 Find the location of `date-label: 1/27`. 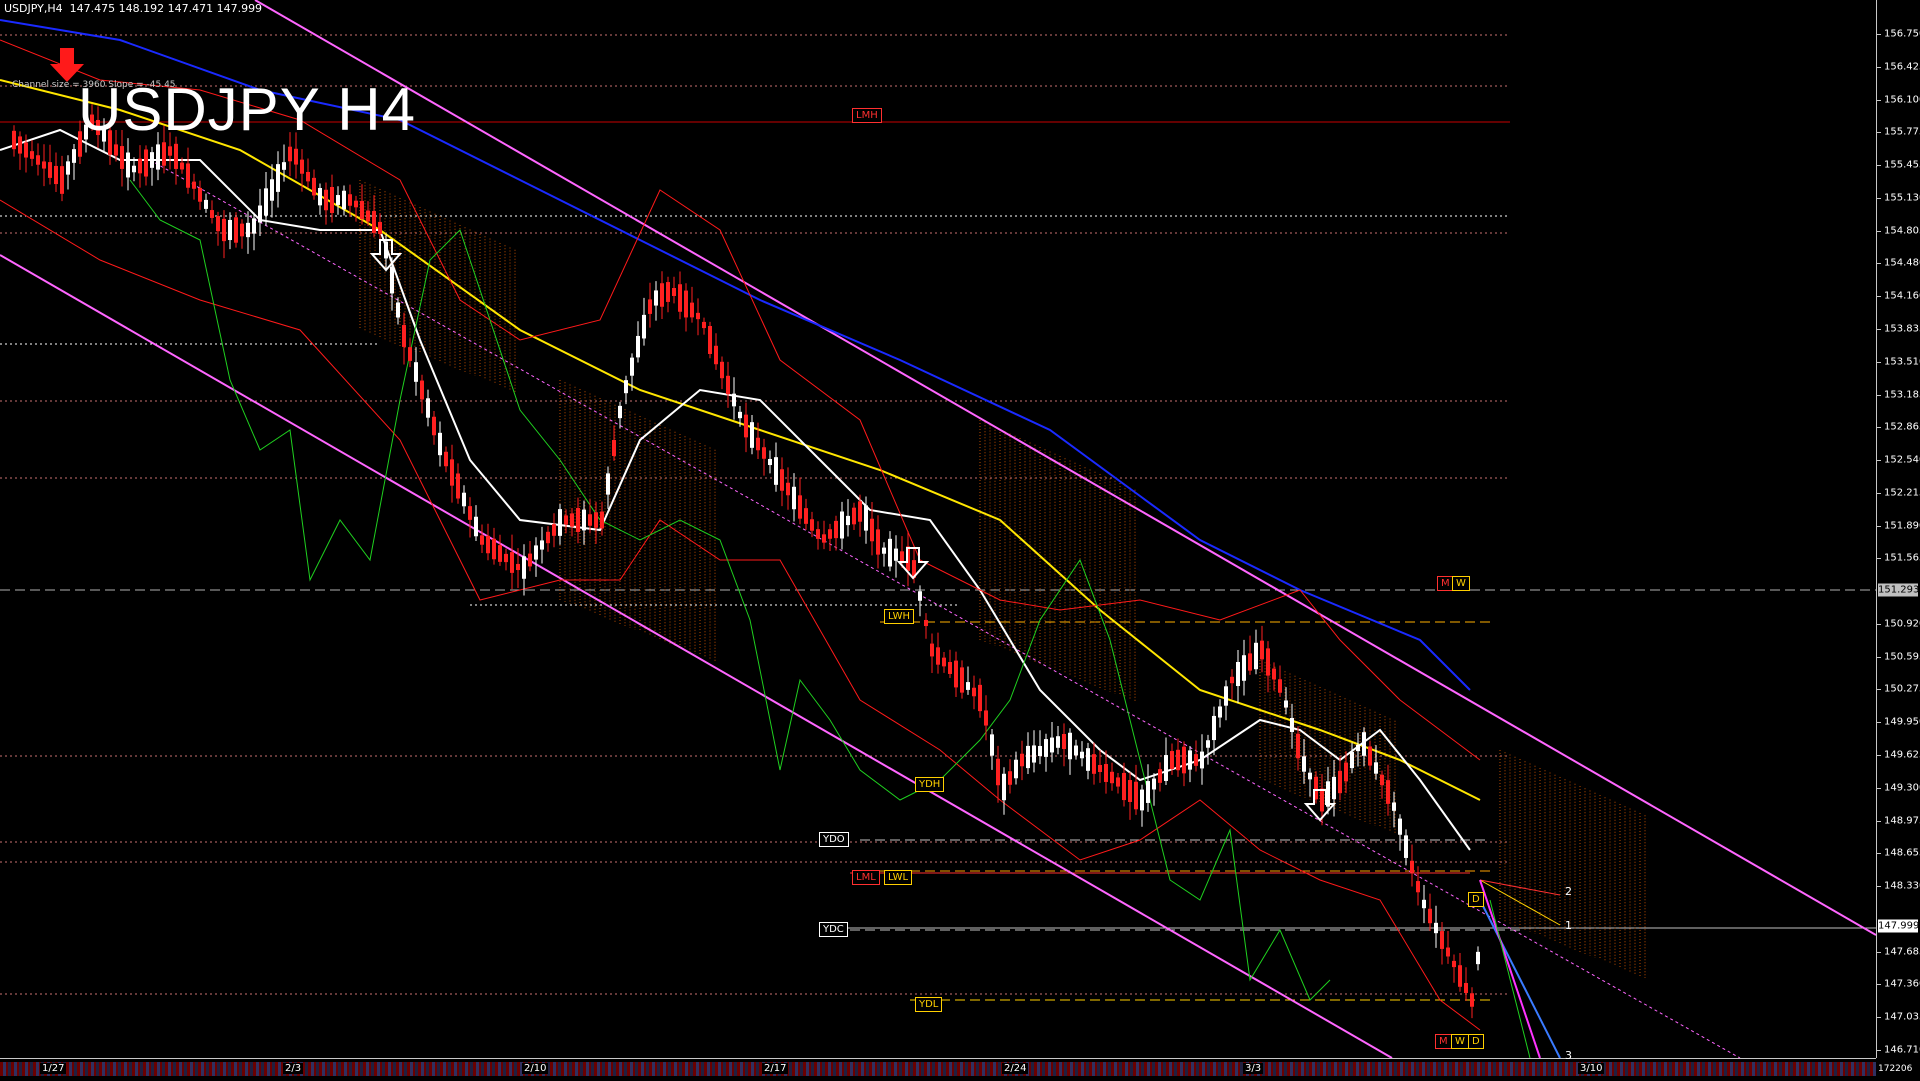

date-label: 1/27 is located at coordinates (53, 1068).